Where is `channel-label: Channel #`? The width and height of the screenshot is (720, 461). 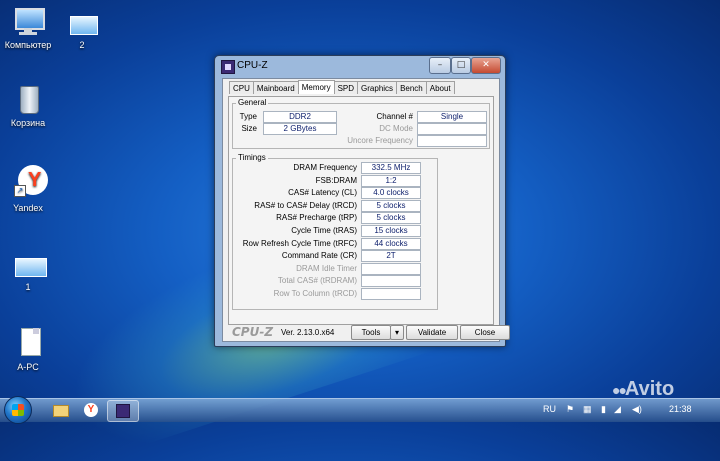 channel-label: Channel # is located at coordinates (394, 116).